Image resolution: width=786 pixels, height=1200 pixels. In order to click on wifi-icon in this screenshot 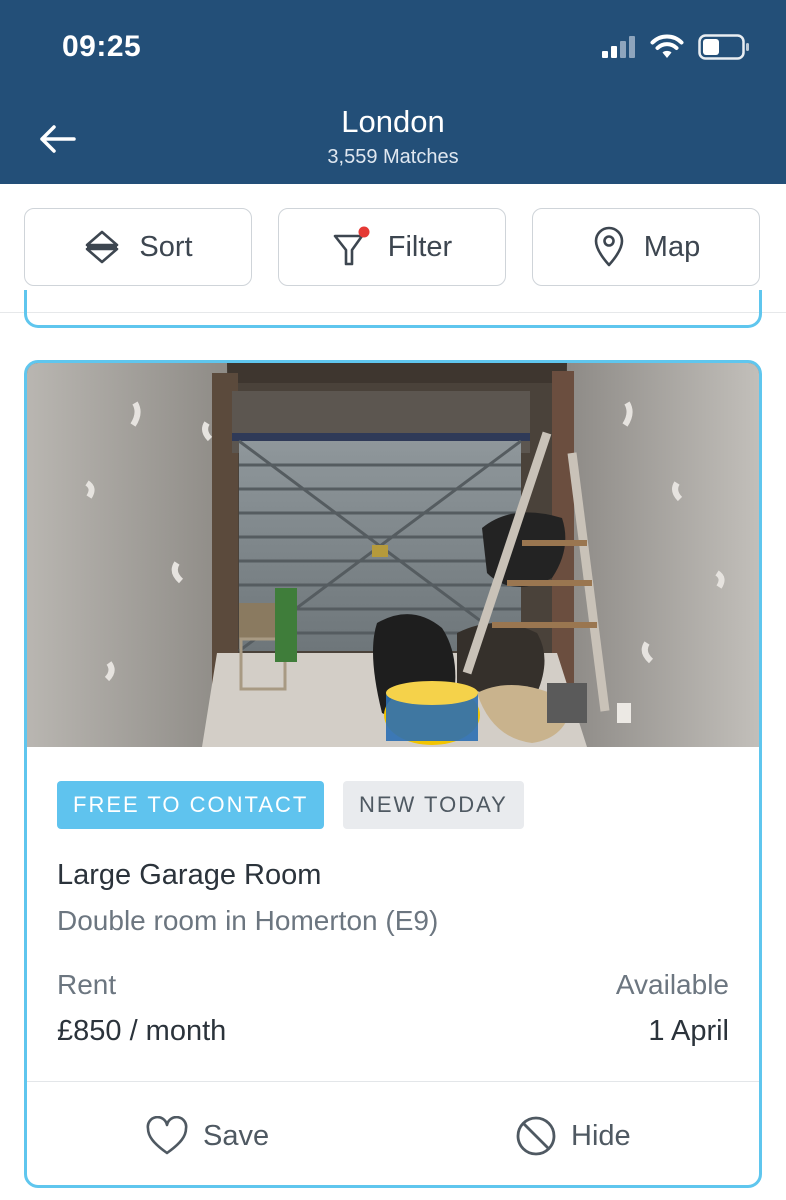, I will do `click(667, 46)`.